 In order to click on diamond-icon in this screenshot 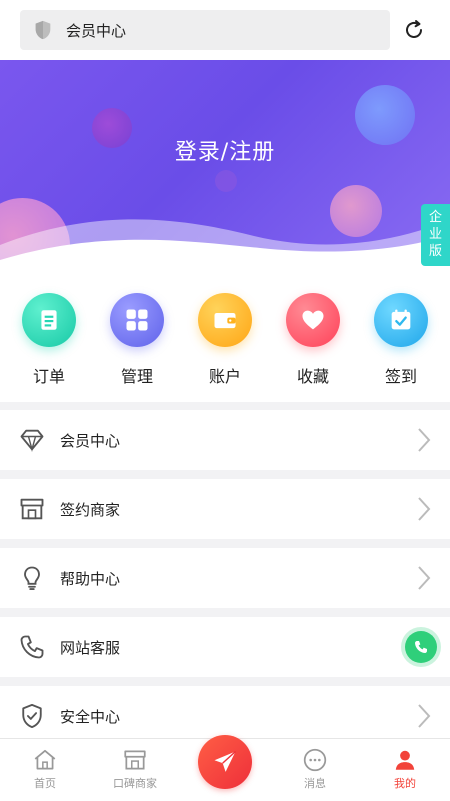, I will do `click(32, 440)`.